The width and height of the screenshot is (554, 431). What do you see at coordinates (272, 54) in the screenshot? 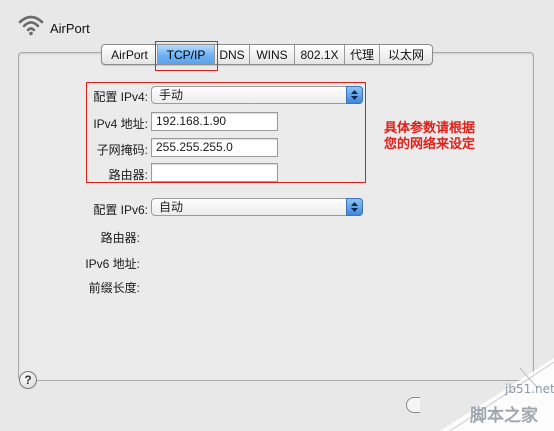
I see `tab-wins: WINS` at bounding box center [272, 54].